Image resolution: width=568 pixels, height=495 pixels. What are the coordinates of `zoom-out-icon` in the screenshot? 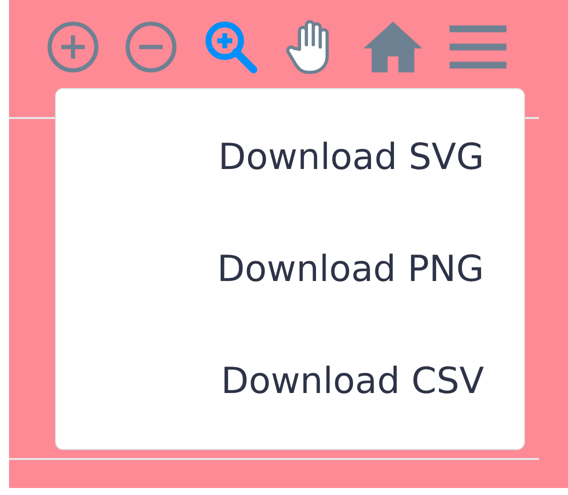 It's located at (151, 46).